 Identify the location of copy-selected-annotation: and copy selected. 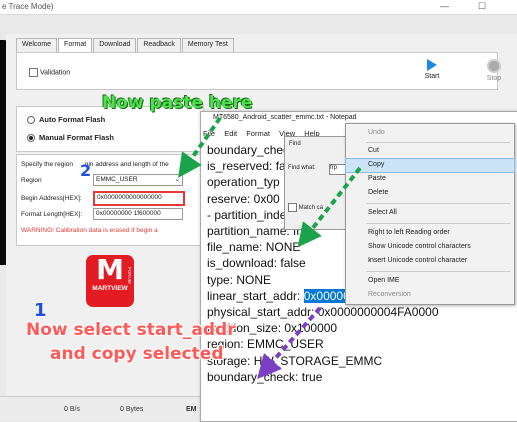
(137, 354).